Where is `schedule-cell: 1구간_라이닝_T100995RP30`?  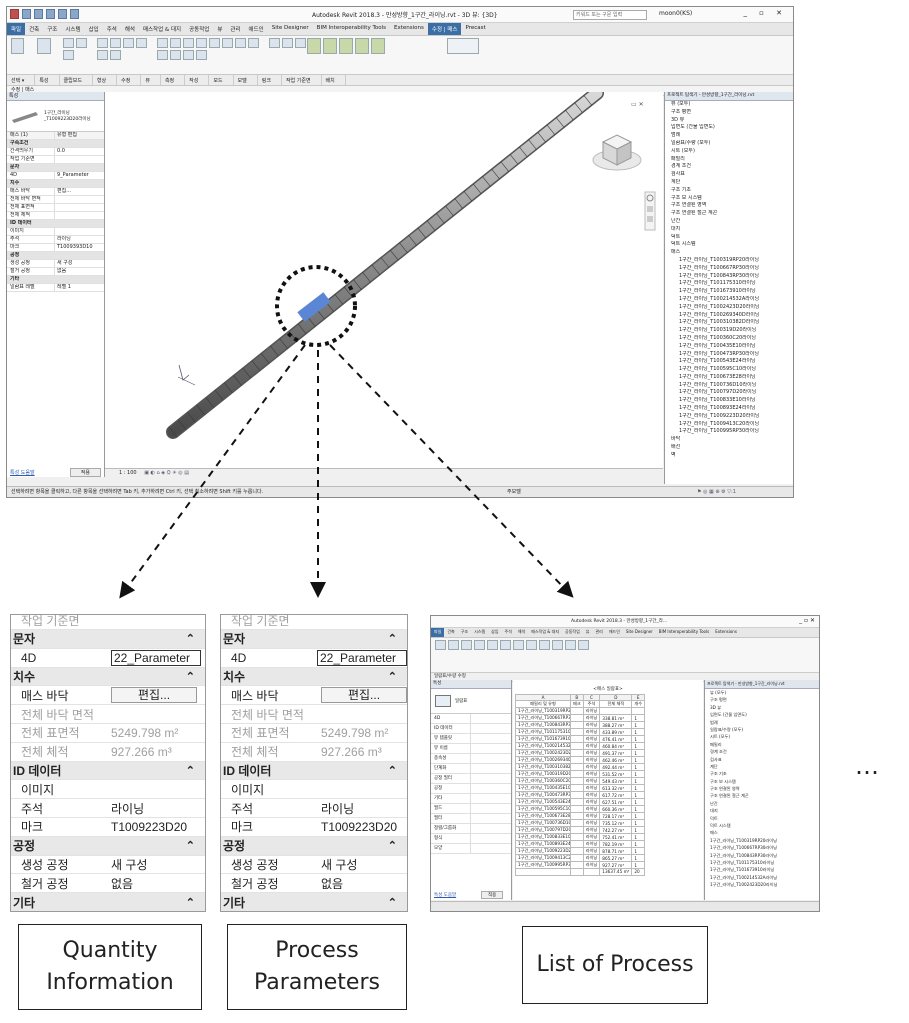
schedule-cell: 1구간_라이닝_T100995RP30 is located at coordinates (543, 865).